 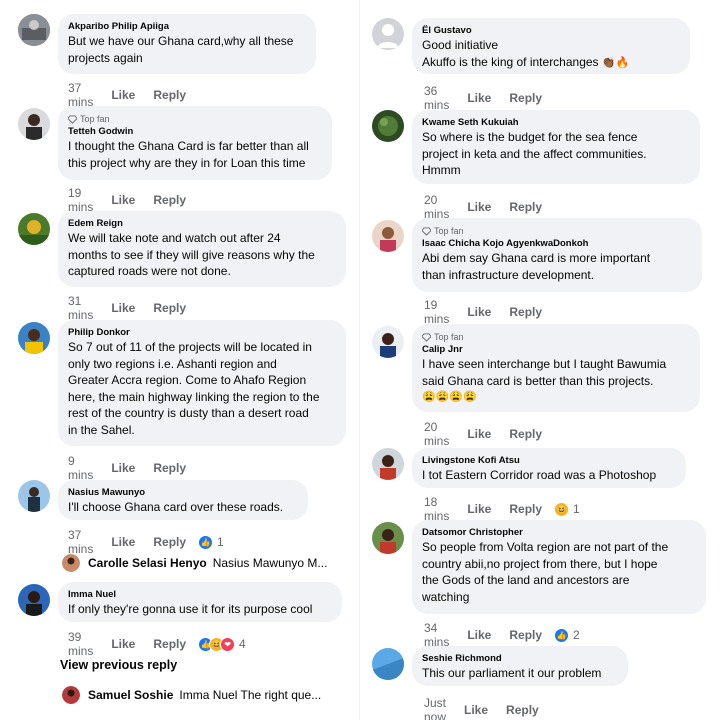 I want to click on comment-time: 34 mins, so click(x=436, y=635).